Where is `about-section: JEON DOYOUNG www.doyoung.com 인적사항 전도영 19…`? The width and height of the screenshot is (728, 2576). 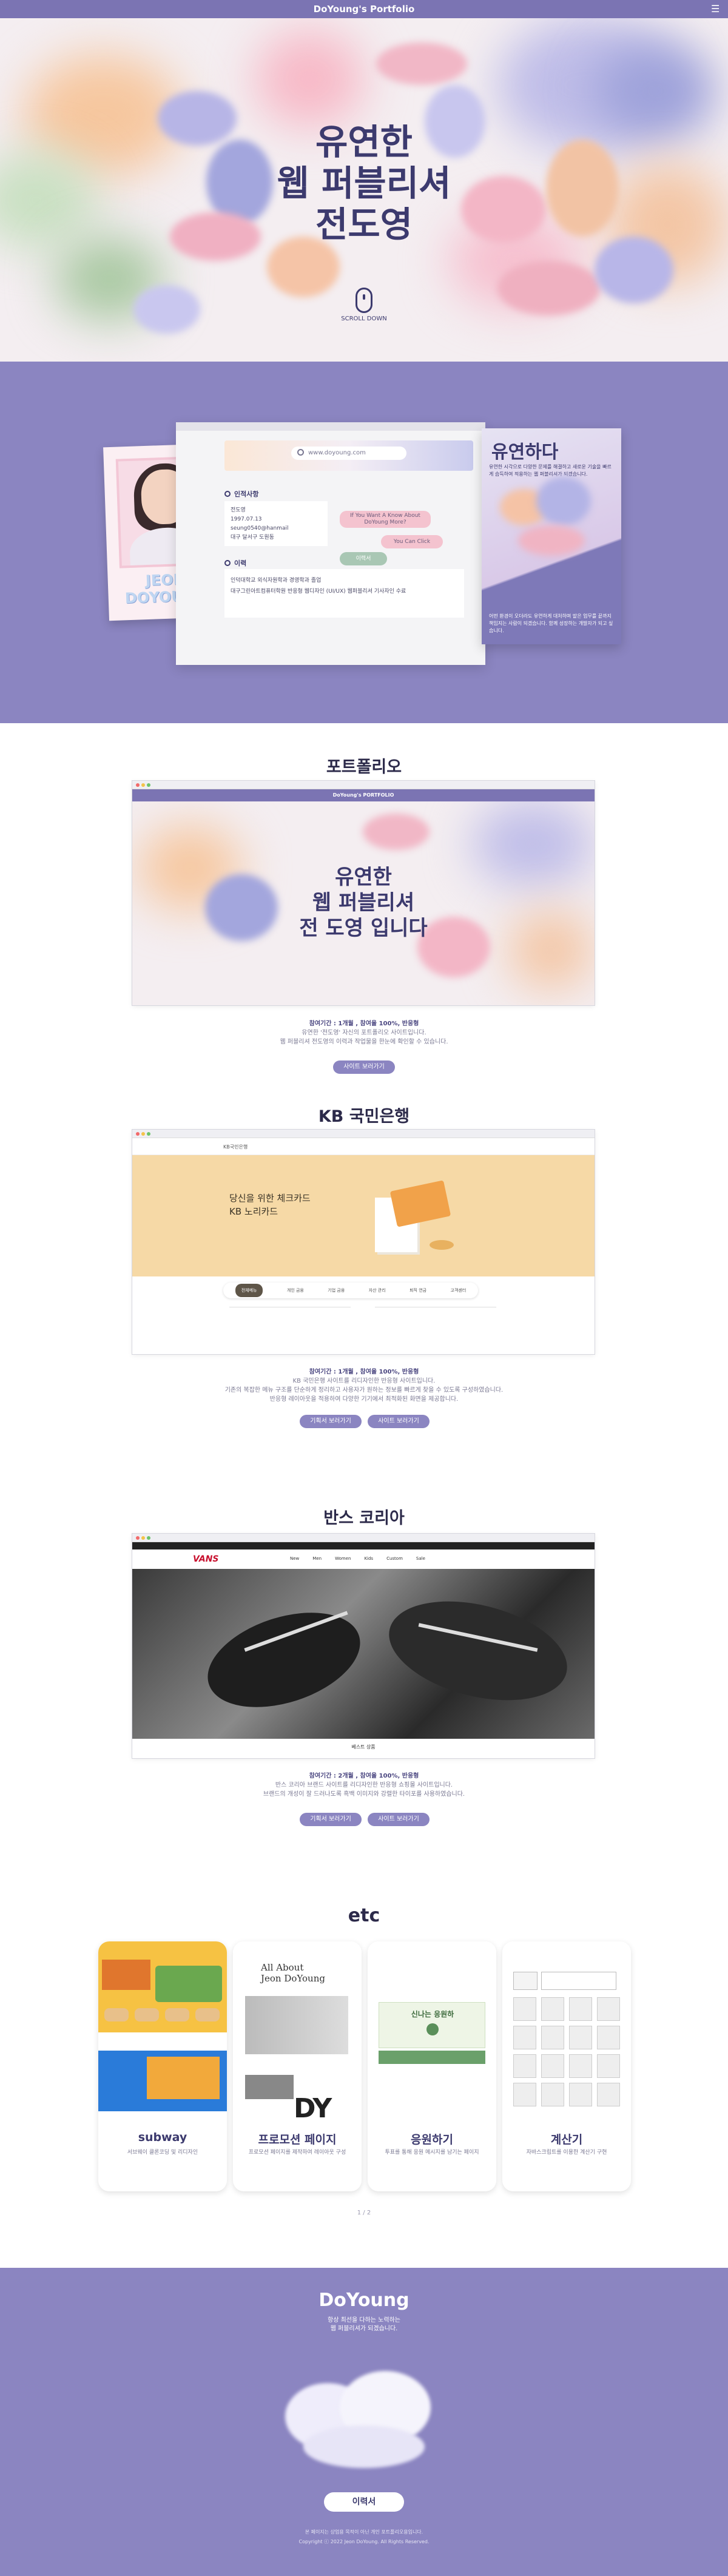
about-section: JEON DOYOUNG www.doyoung.com 인적사항 전도영 19… is located at coordinates (364, 542).